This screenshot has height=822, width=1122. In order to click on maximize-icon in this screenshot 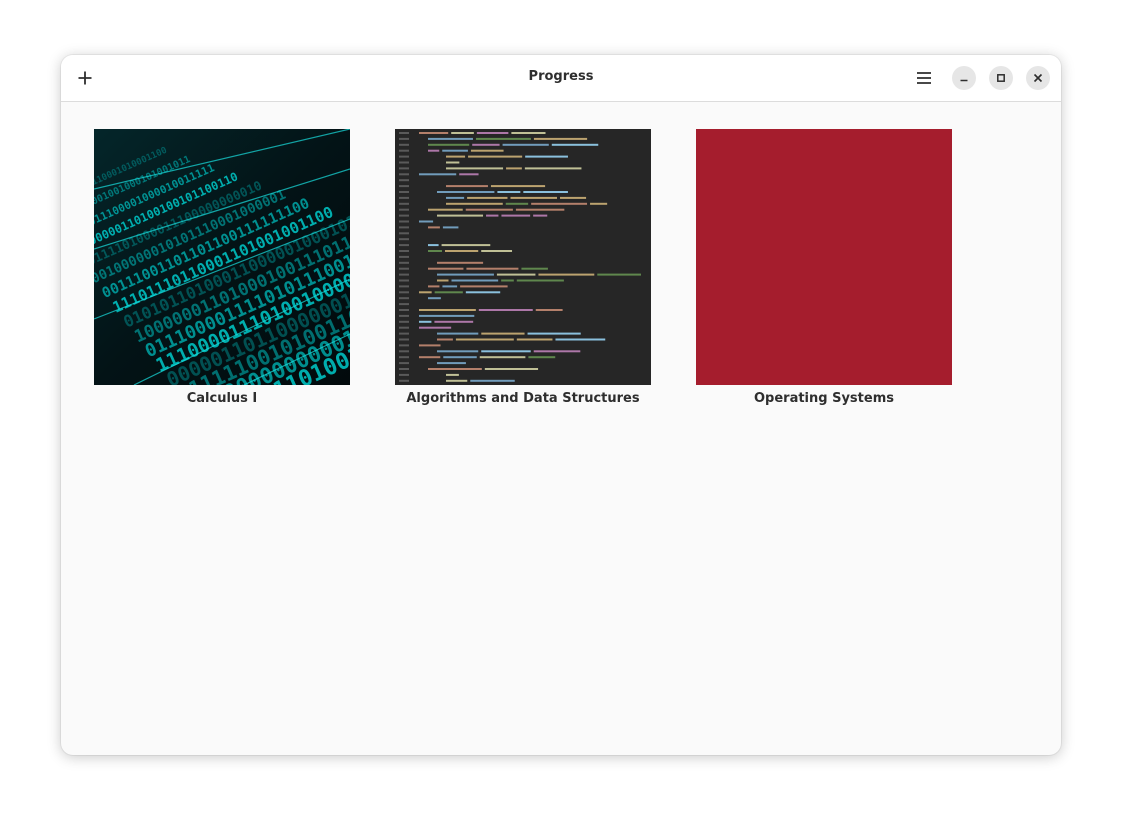, I will do `click(1001, 78)`.